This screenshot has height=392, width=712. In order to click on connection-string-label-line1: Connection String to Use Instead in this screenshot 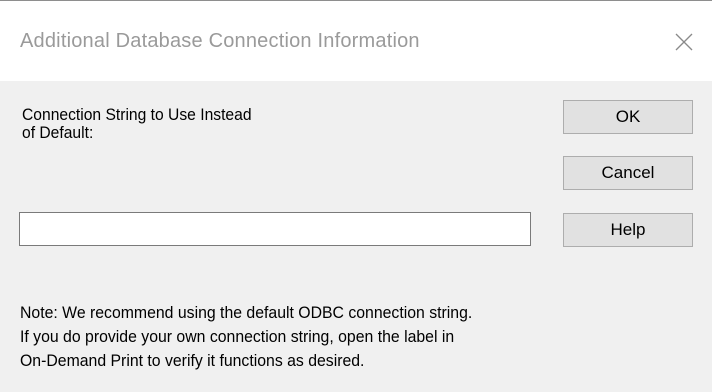, I will do `click(137, 114)`.